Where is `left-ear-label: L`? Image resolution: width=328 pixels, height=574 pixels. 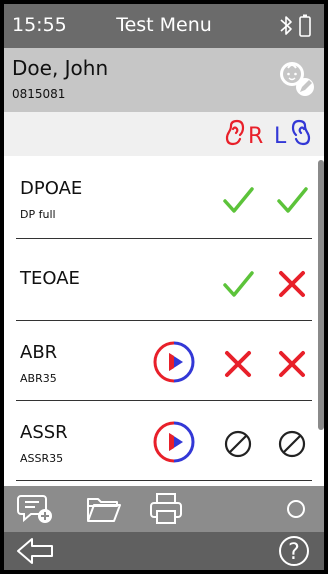 left-ear-label: L is located at coordinates (294, 134).